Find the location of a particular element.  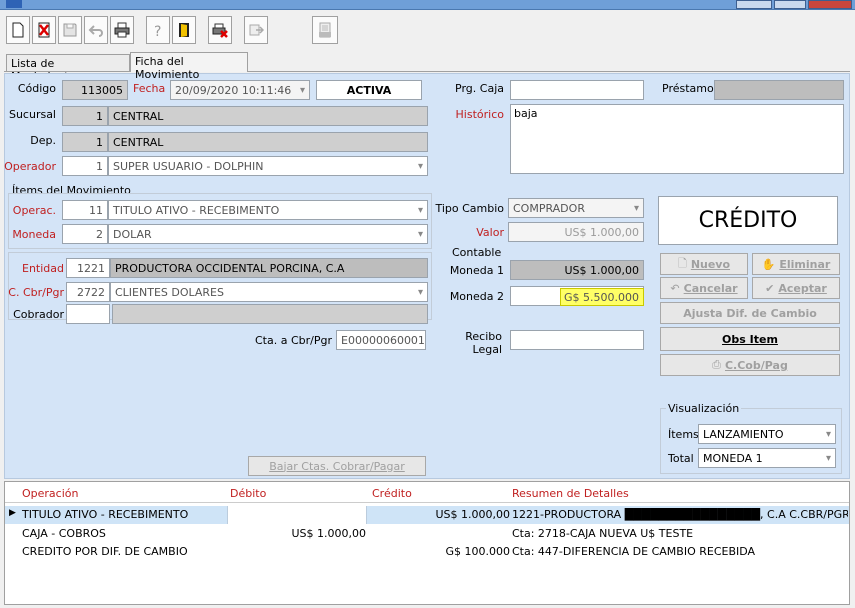

total-view-select: MONEDA 1 ▾ is located at coordinates (767, 458).